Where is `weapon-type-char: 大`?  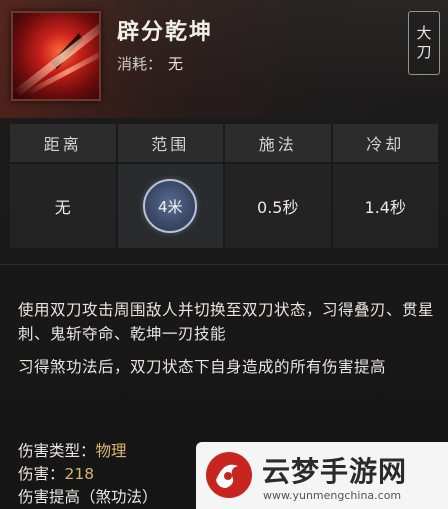 weapon-type-char: 大 is located at coordinates (424, 33).